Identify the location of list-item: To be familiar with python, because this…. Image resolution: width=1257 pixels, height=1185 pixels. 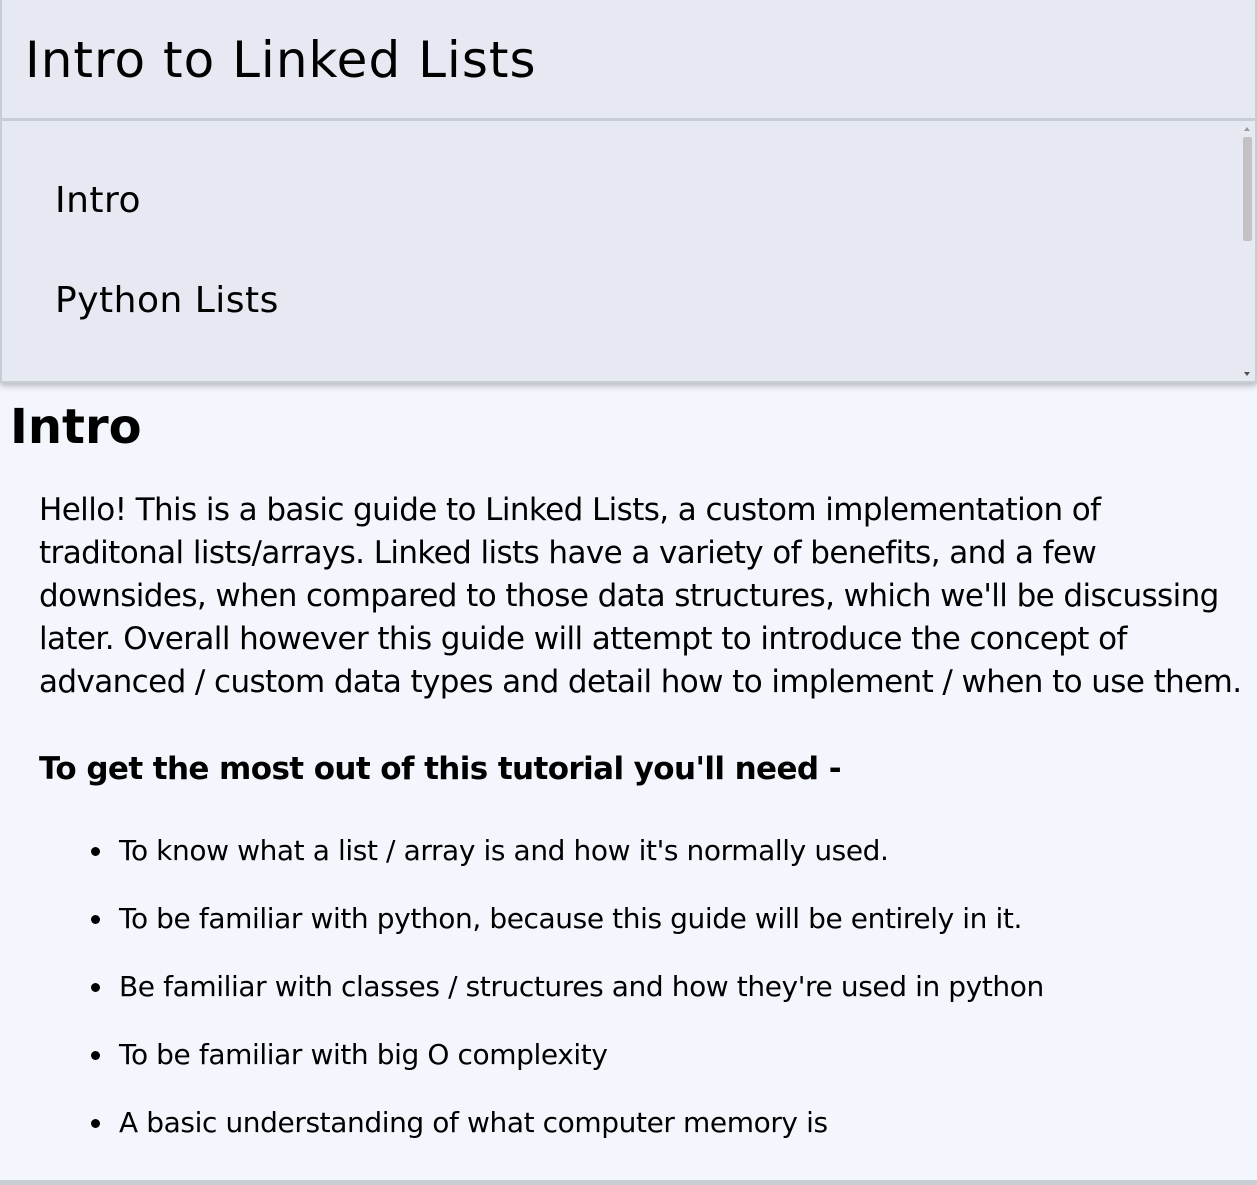
(665, 933).